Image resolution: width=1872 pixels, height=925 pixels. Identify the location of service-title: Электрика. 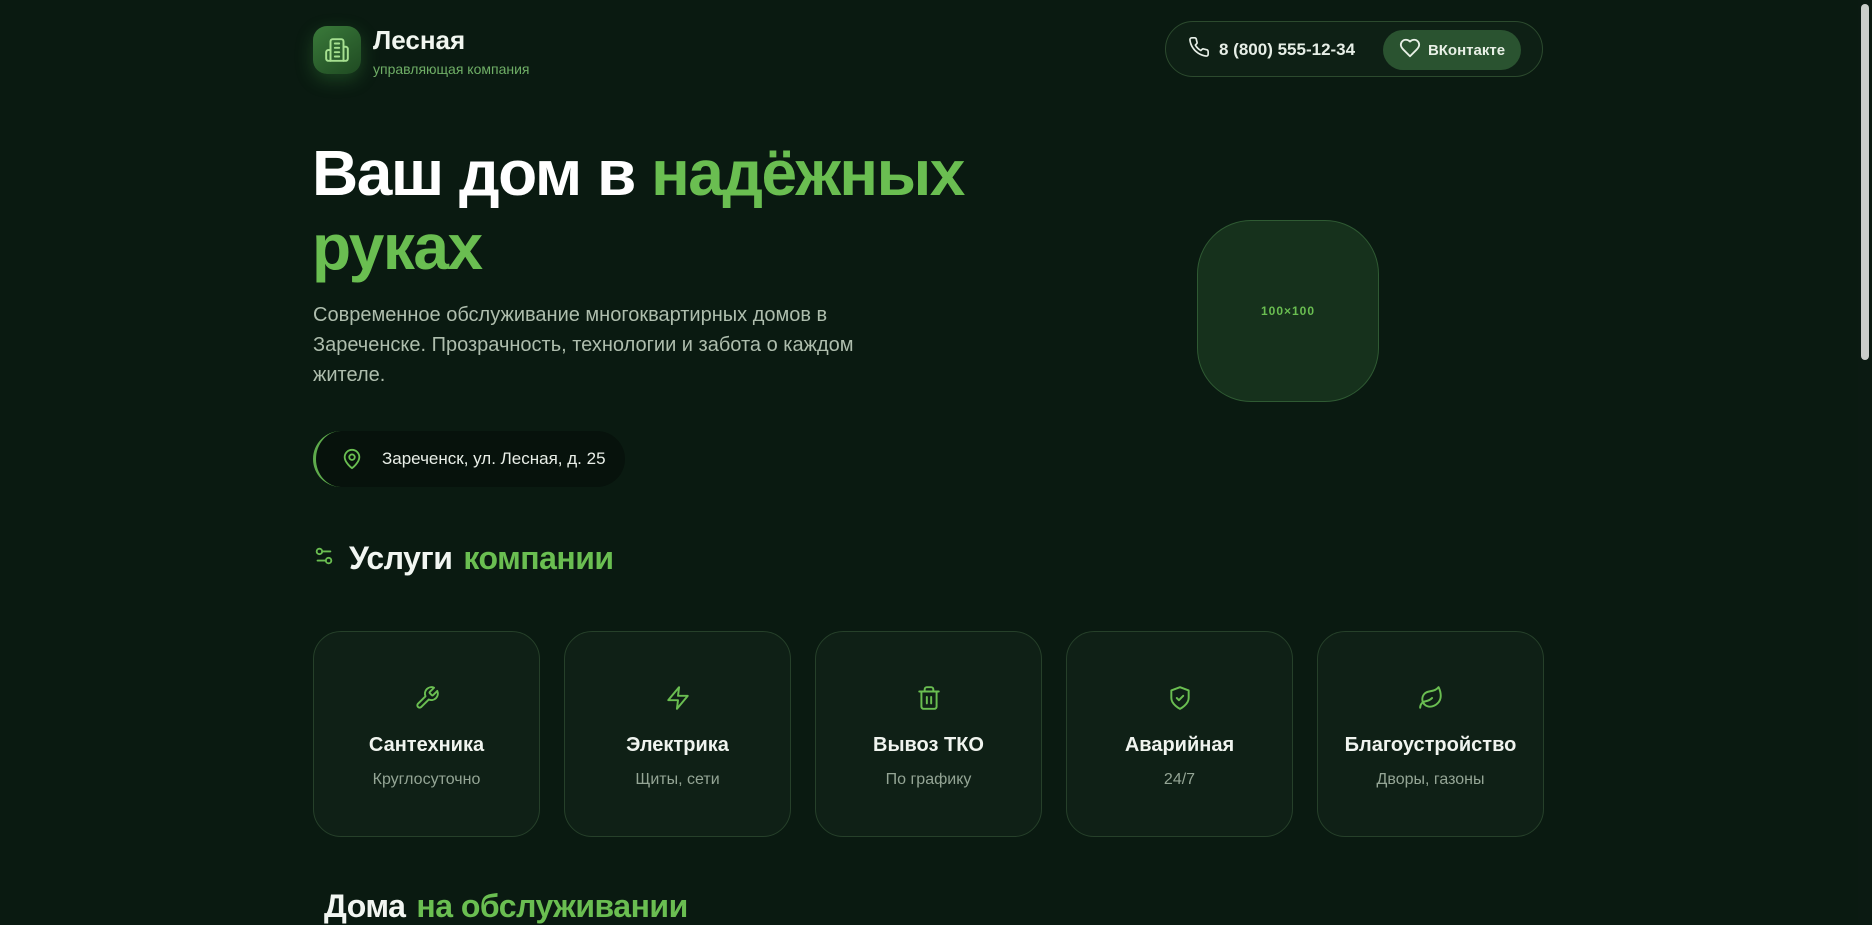
(677, 745).